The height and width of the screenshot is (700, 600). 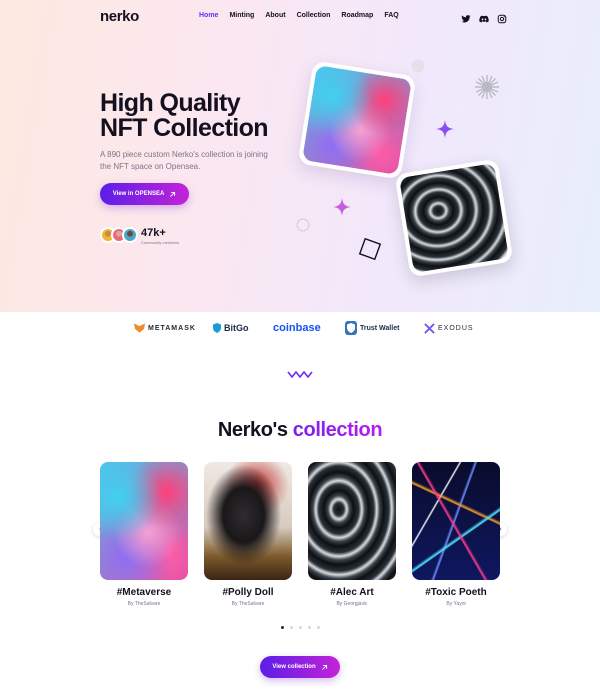 What do you see at coordinates (418, 66) in the screenshot?
I see `circle-shape` at bounding box center [418, 66].